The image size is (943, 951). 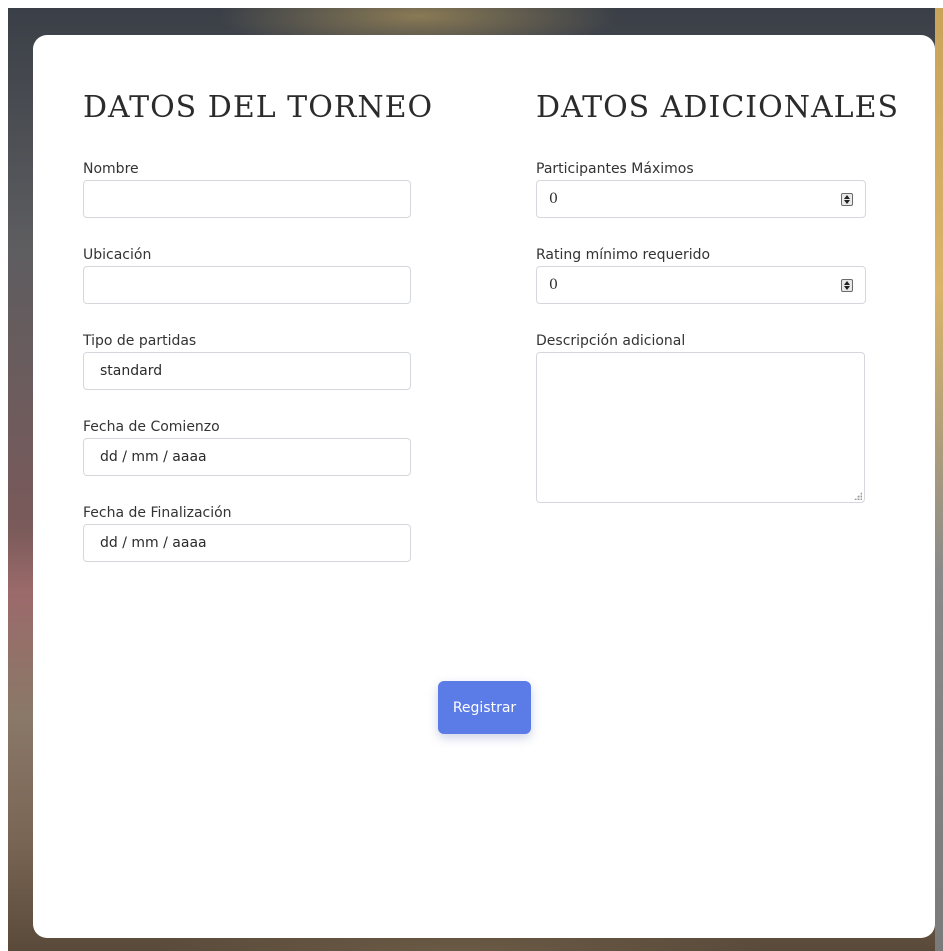 I want to click on tournament-data-title: DATOS DEL TORNEO, so click(x=258, y=107).